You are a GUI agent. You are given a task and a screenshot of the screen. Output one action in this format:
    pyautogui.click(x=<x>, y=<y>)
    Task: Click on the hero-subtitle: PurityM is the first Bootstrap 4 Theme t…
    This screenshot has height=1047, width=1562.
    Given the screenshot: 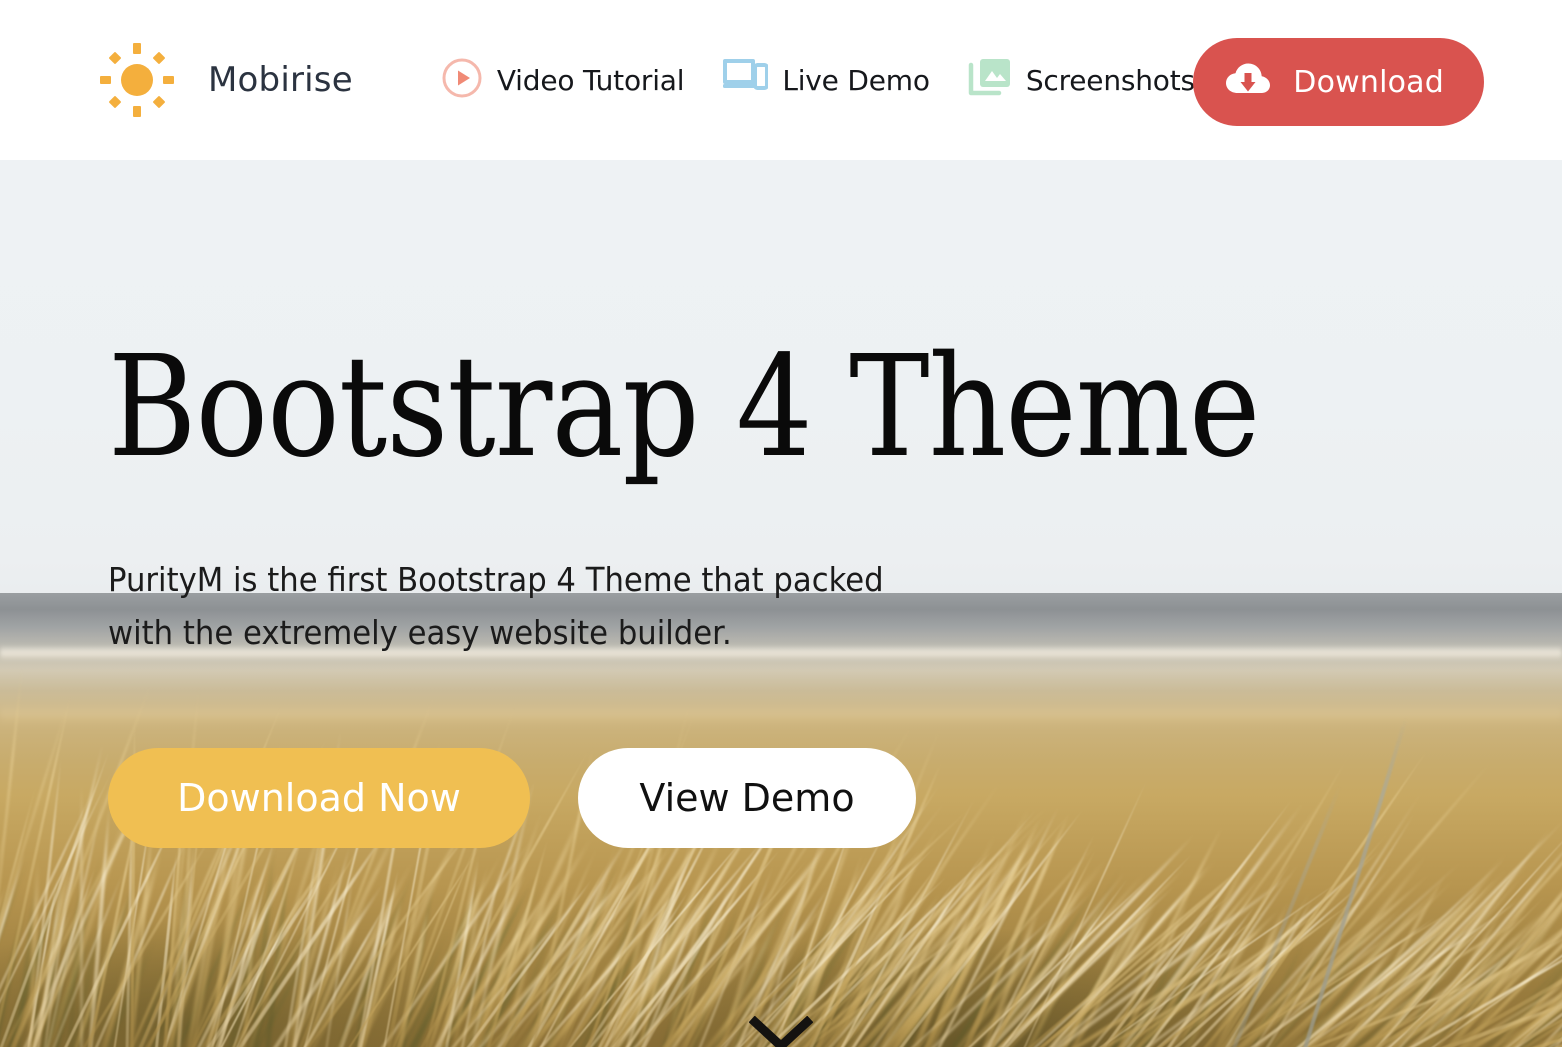 What is the action you would take?
    pyautogui.click(x=496, y=606)
    